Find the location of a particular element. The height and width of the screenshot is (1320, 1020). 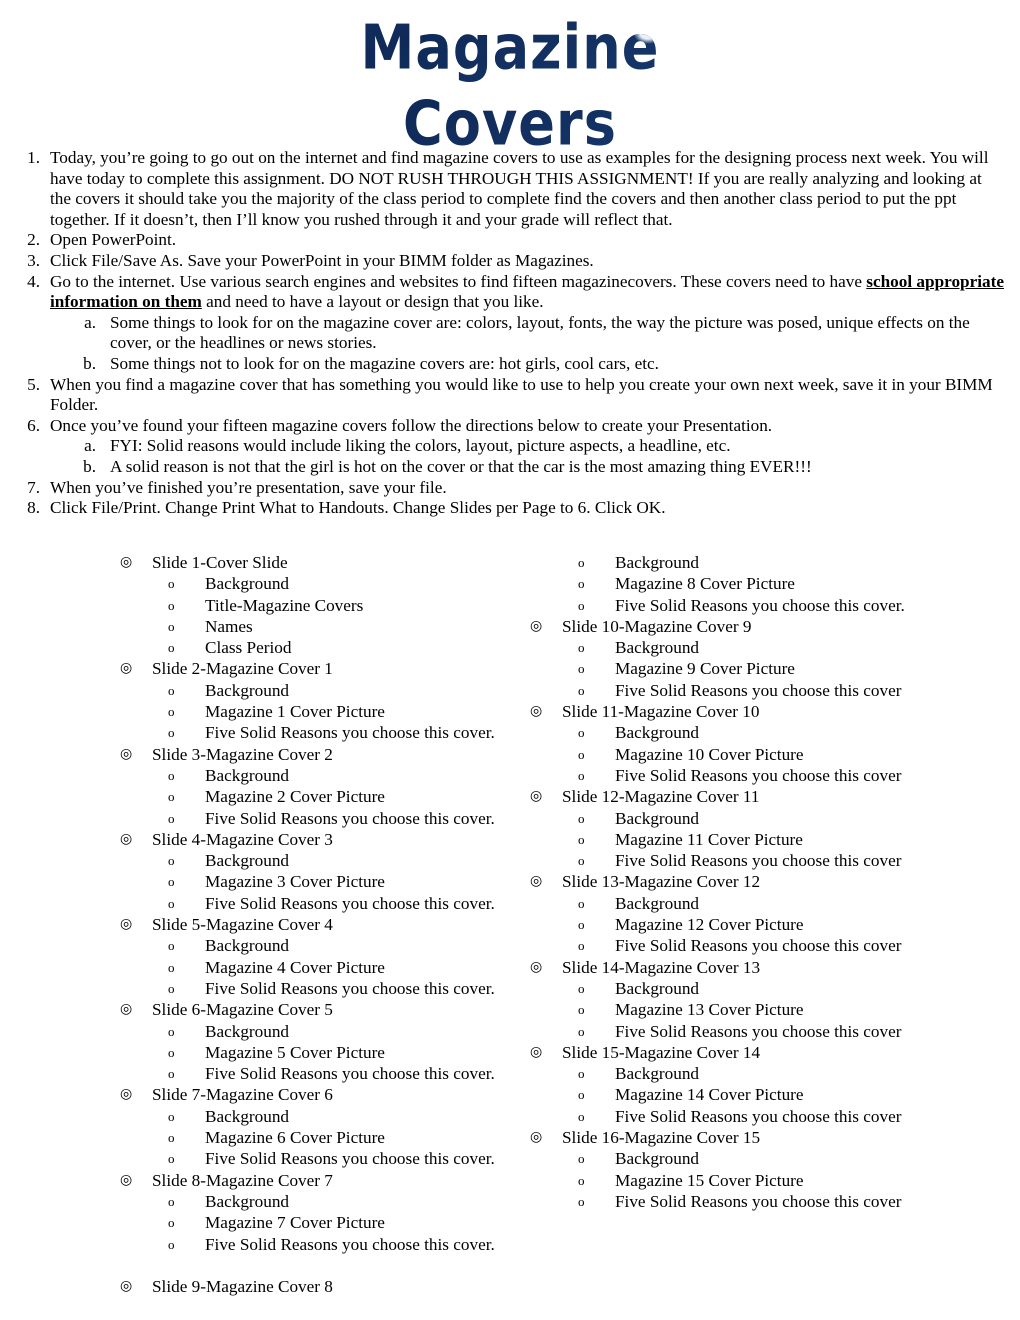

outline-slide-item: ◎ Slide 13-Magazine Cover 12 is located at coordinates (775, 881).